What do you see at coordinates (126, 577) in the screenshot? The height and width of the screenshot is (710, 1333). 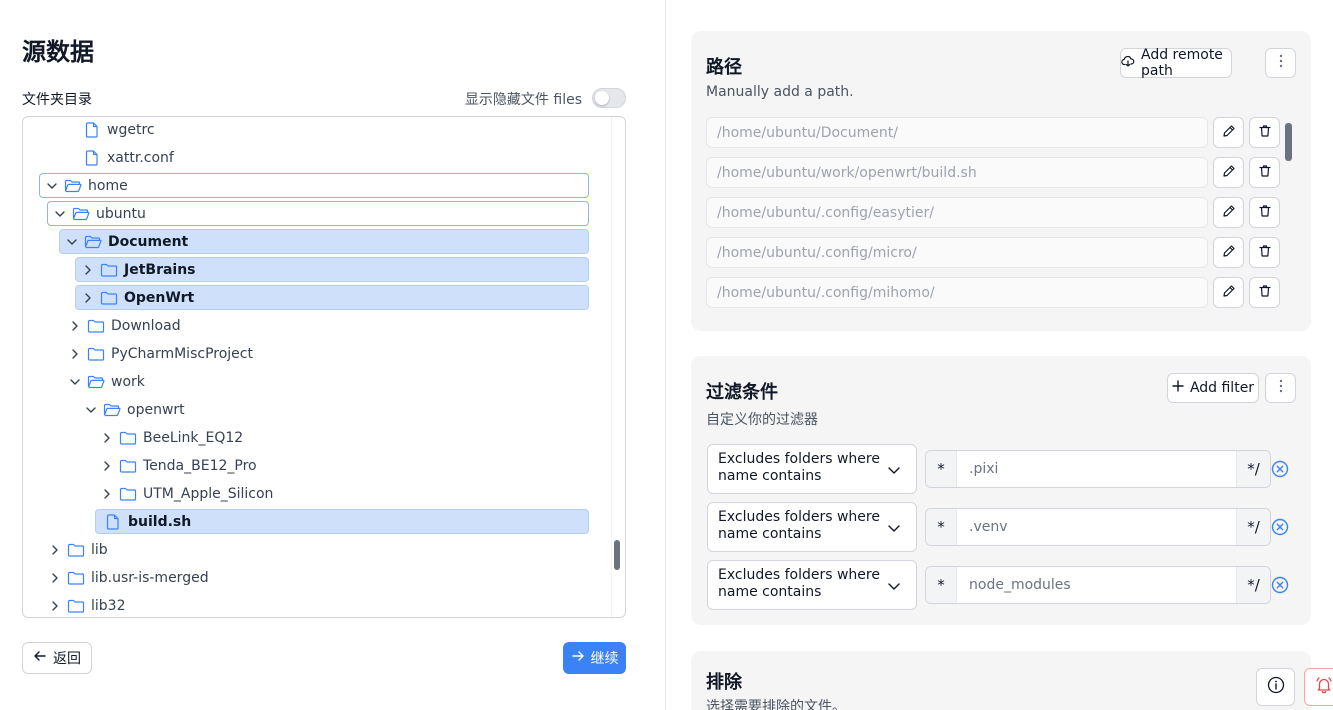 I see `tree-folder-item: lib.usr-is-merged` at bounding box center [126, 577].